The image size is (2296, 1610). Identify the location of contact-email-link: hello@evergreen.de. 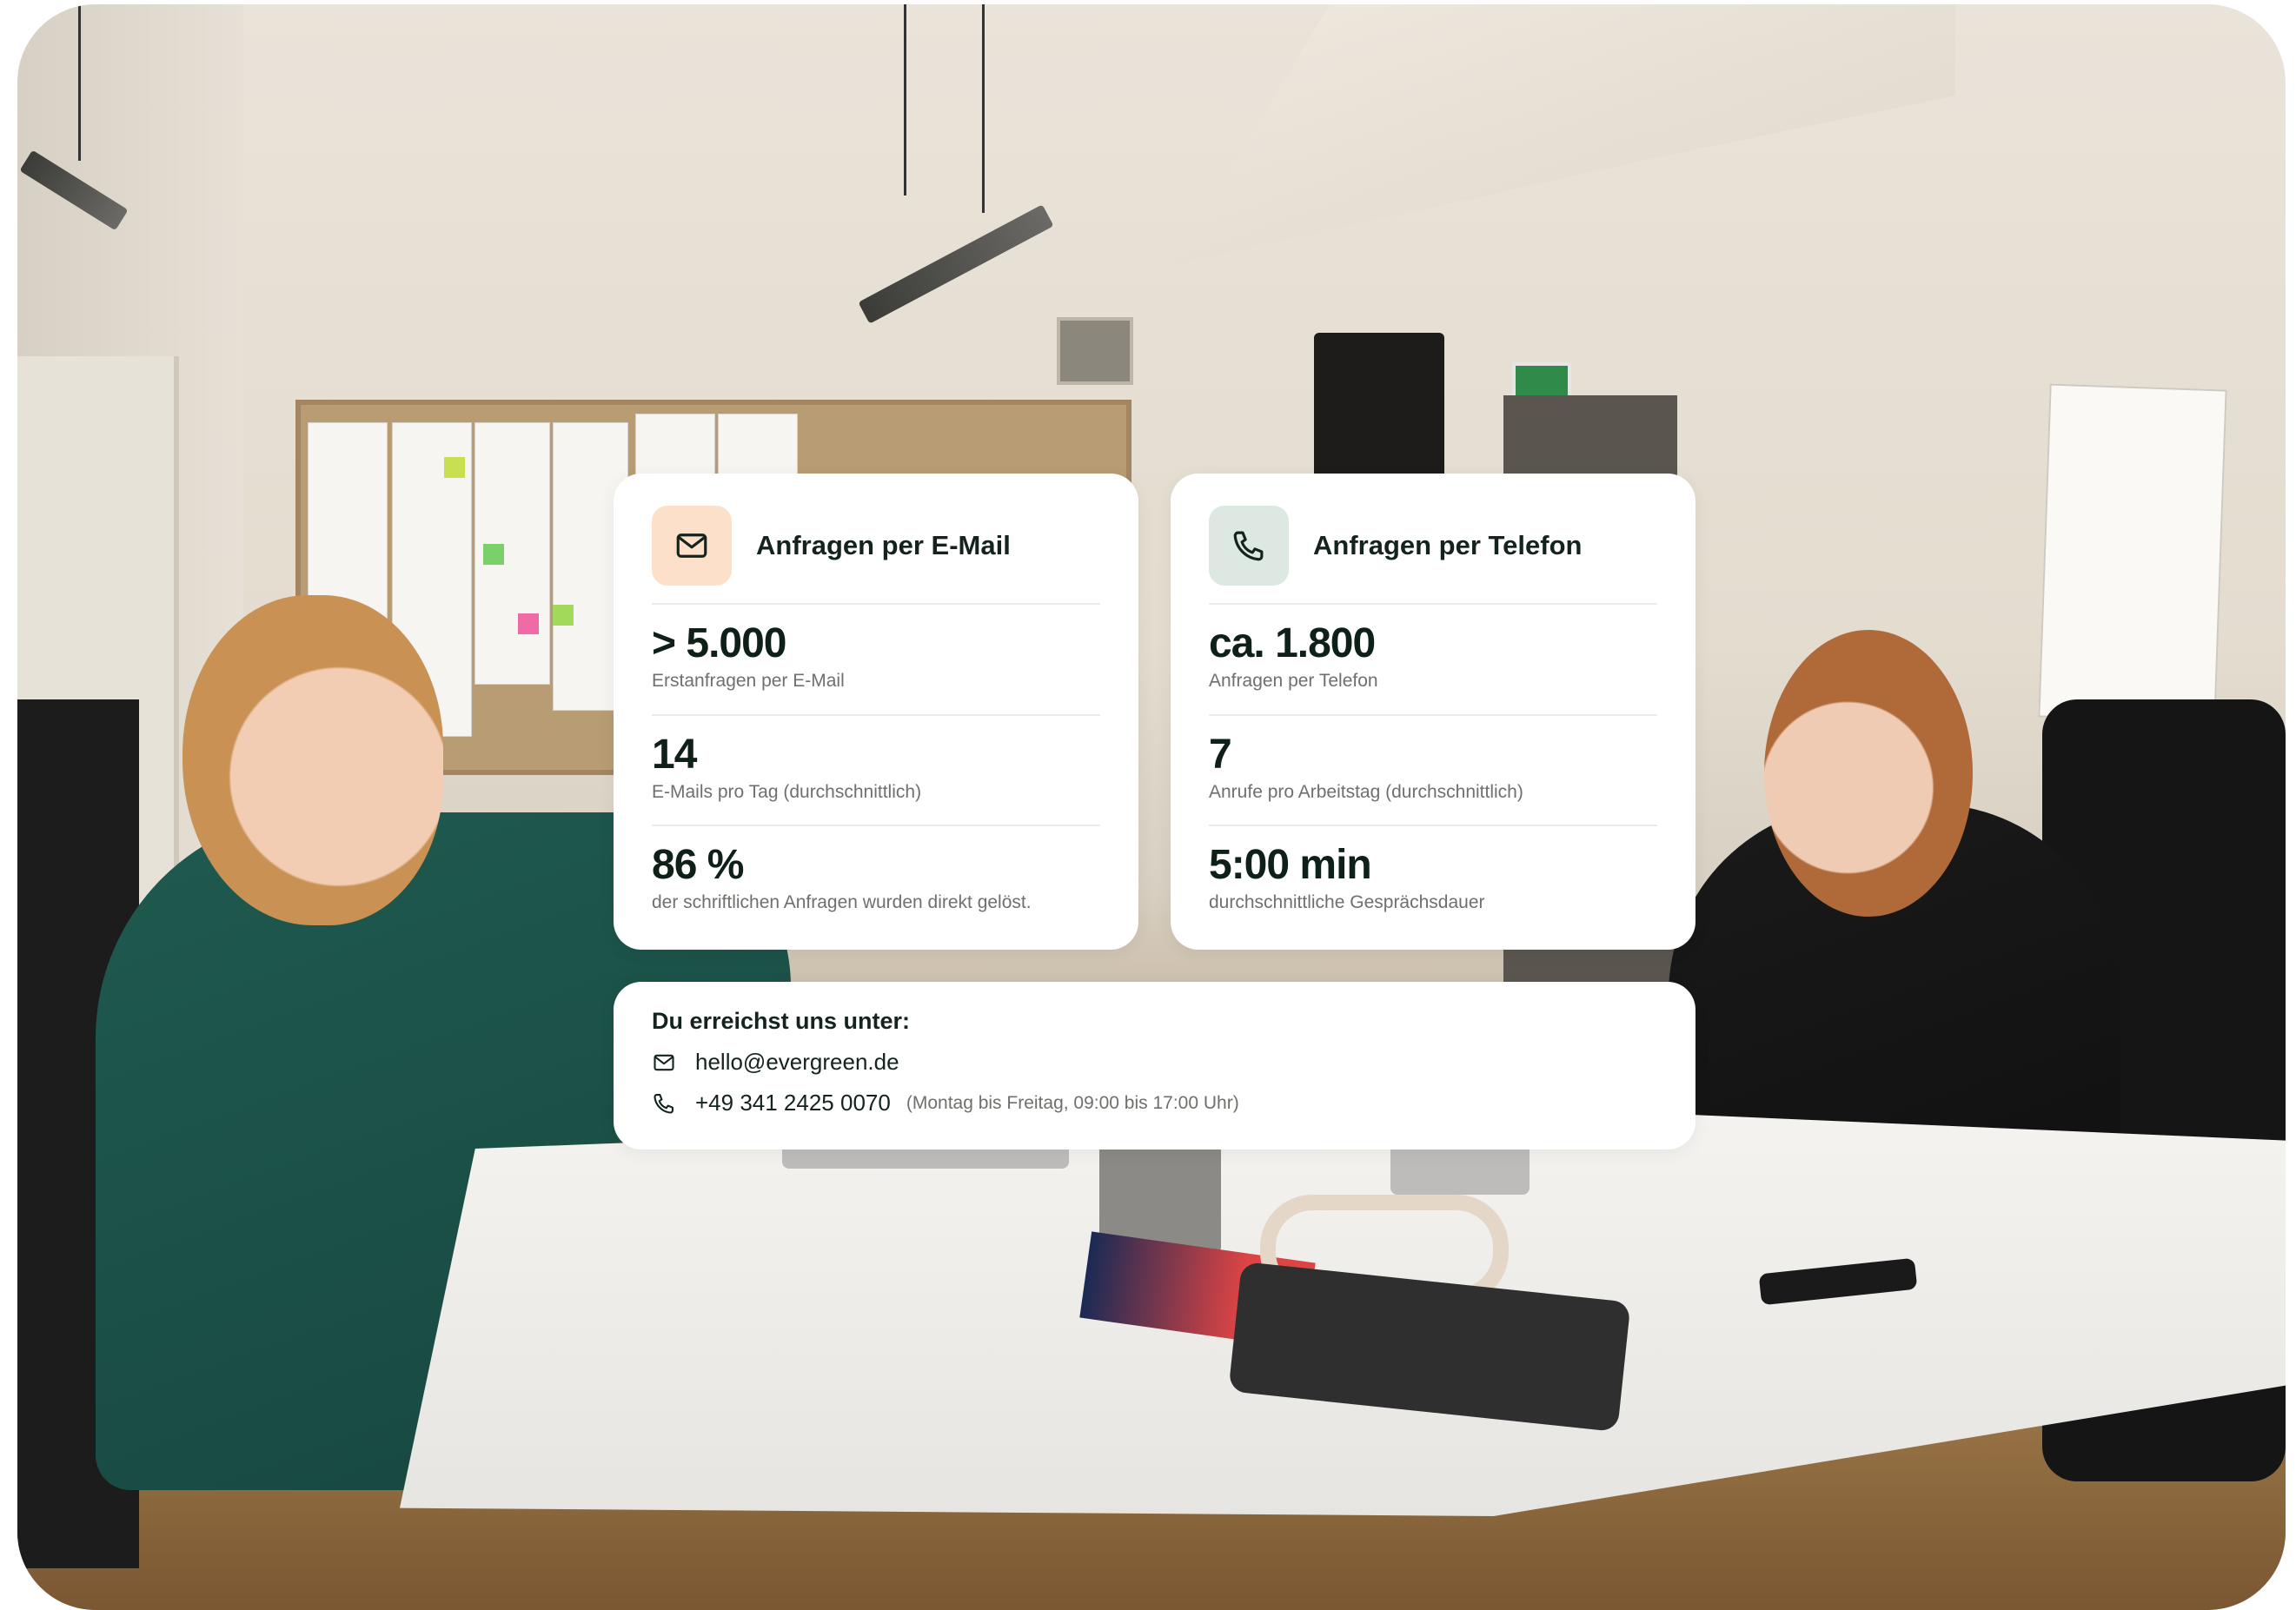
(797, 1062).